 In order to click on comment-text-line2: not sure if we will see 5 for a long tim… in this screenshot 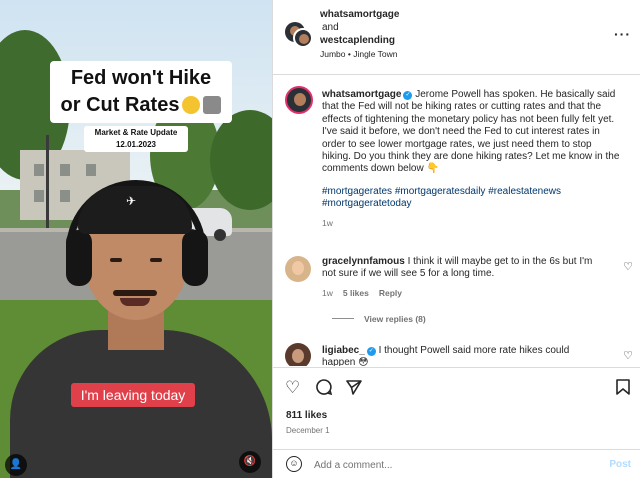, I will do `click(408, 274)`.